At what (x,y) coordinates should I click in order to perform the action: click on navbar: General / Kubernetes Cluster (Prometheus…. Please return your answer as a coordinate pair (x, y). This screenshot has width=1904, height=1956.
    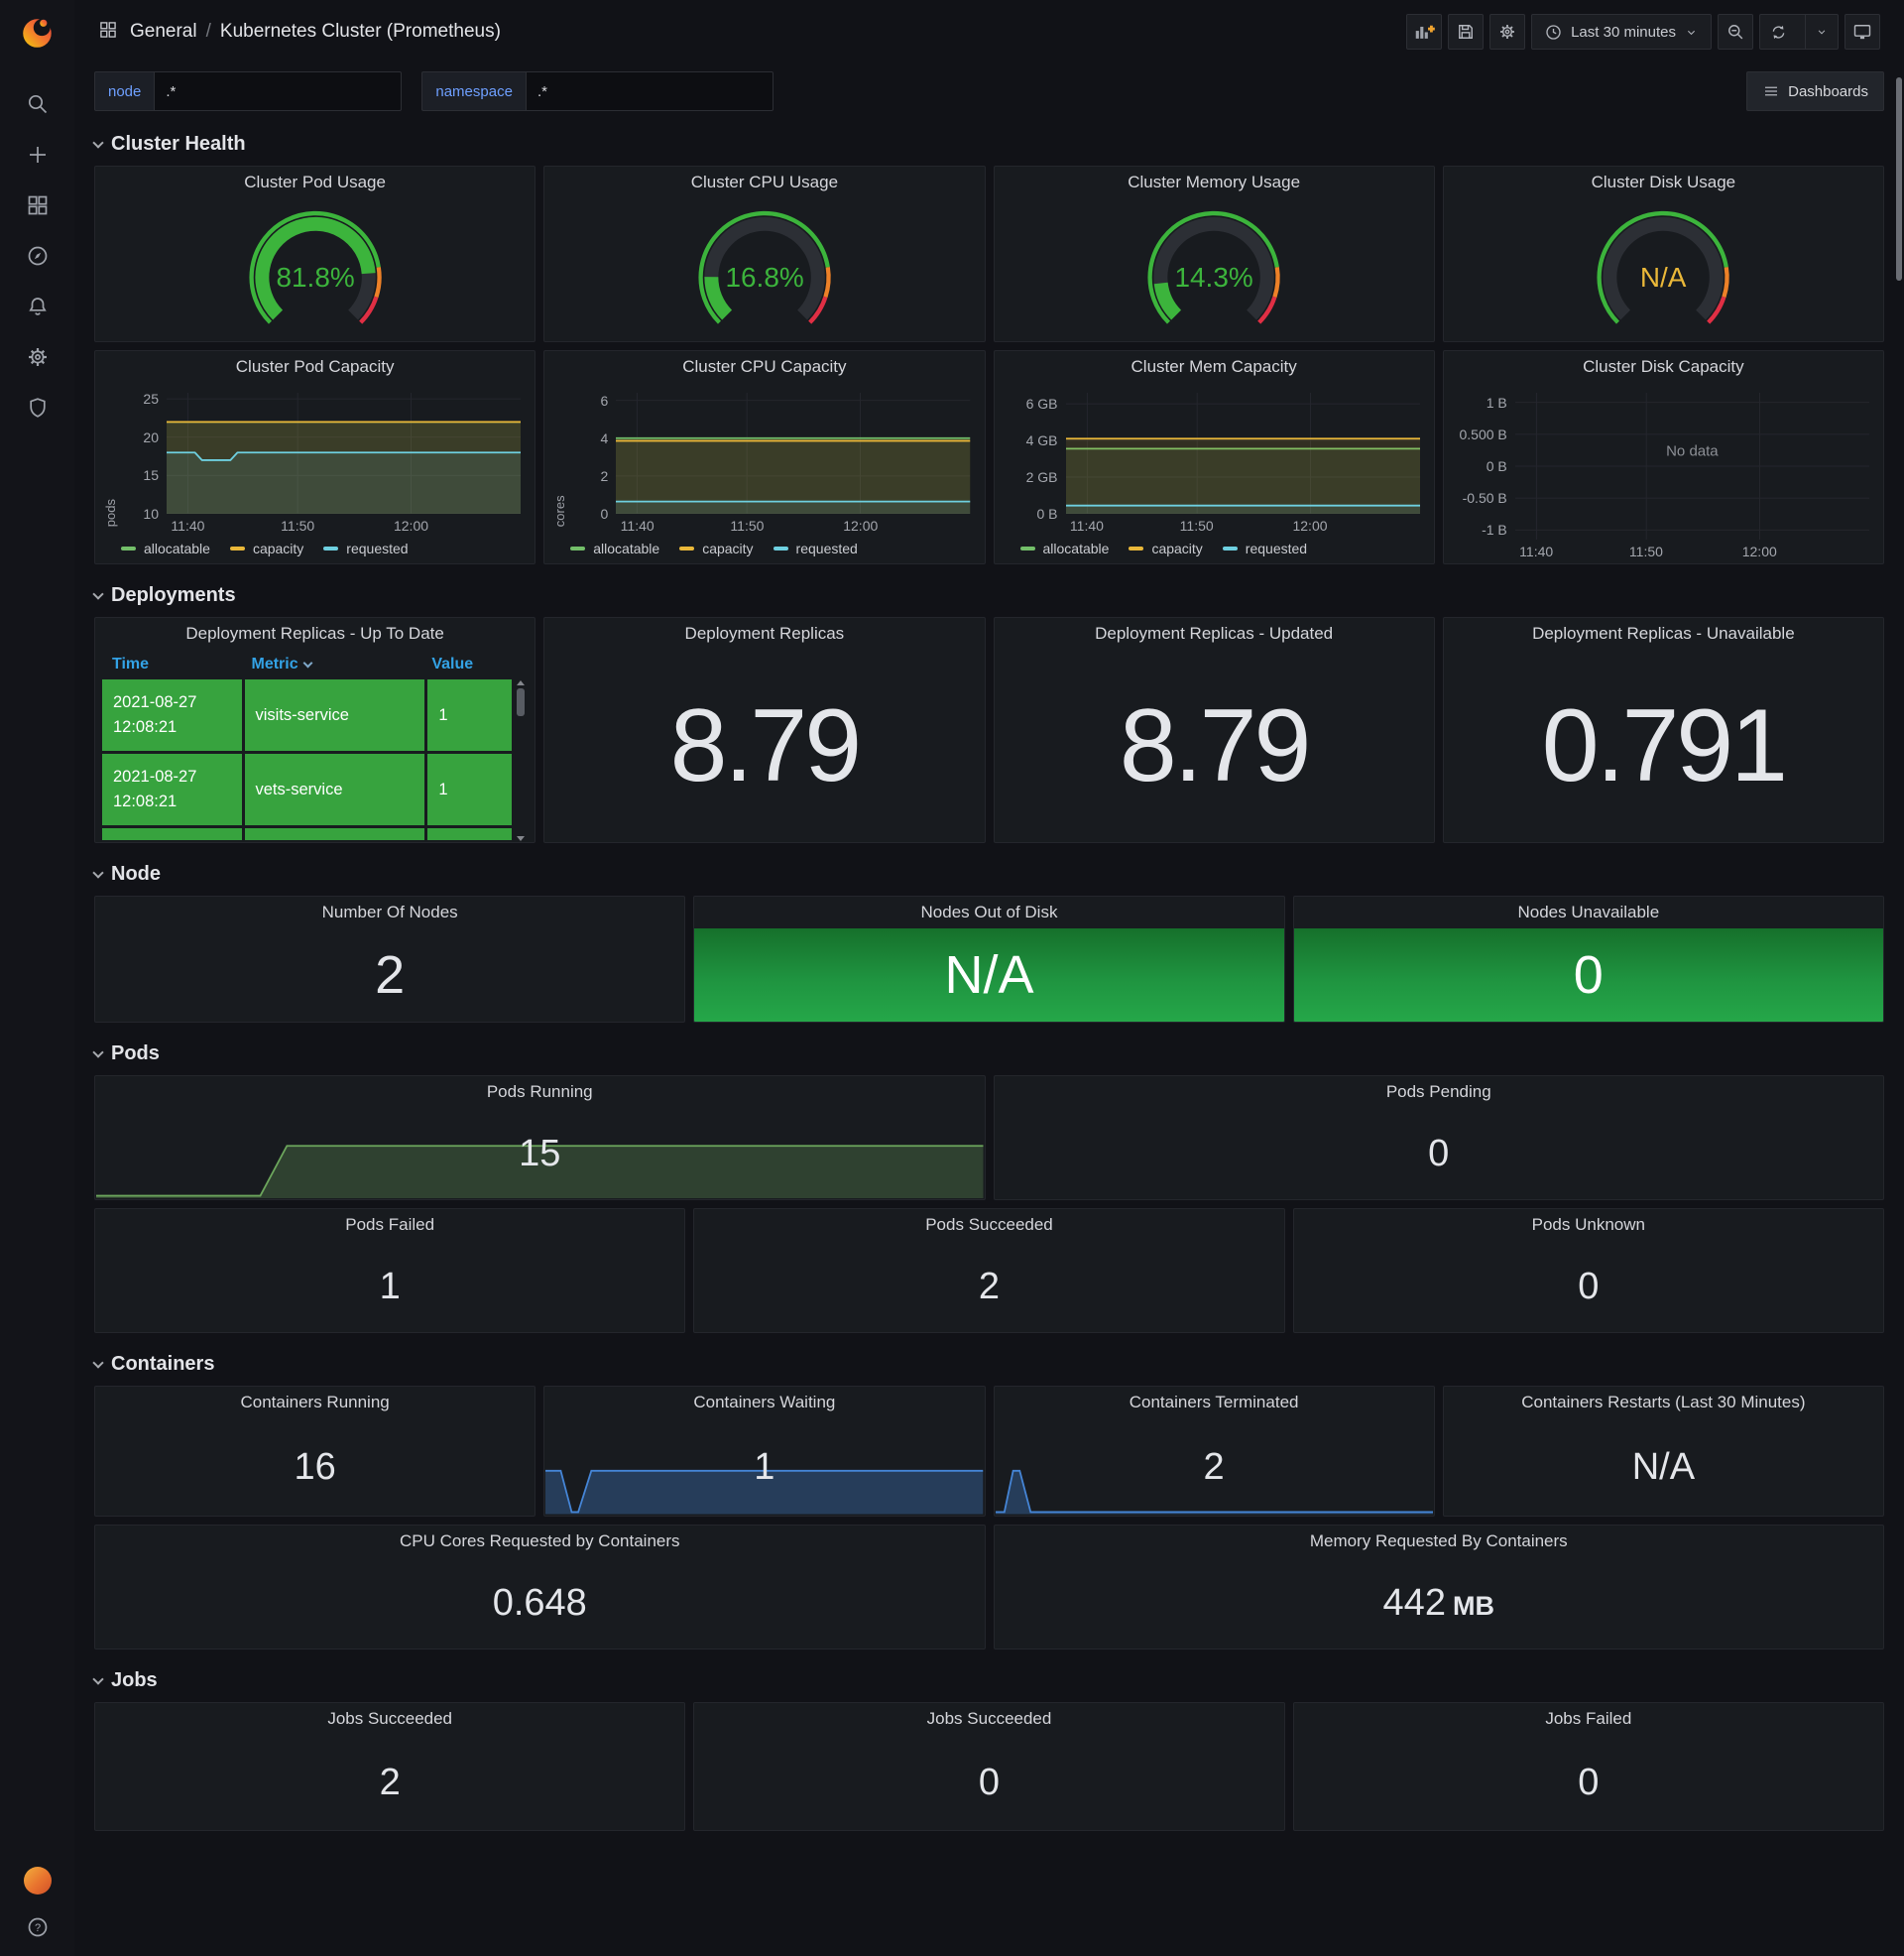
    Looking at the image, I should click on (989, 31).